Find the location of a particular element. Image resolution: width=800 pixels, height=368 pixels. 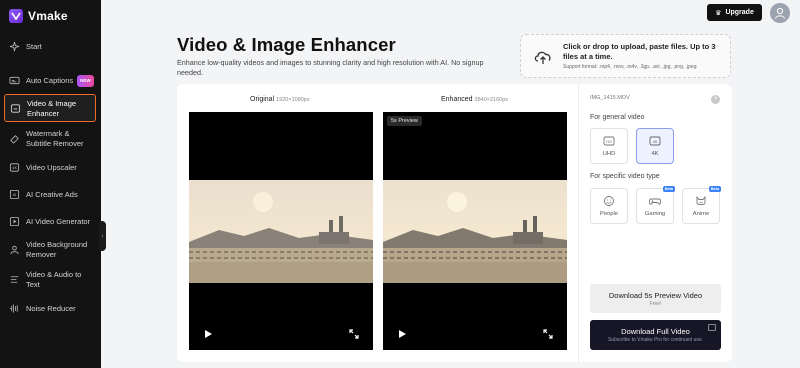

eraser-icon is located at coordinates (14, 138).